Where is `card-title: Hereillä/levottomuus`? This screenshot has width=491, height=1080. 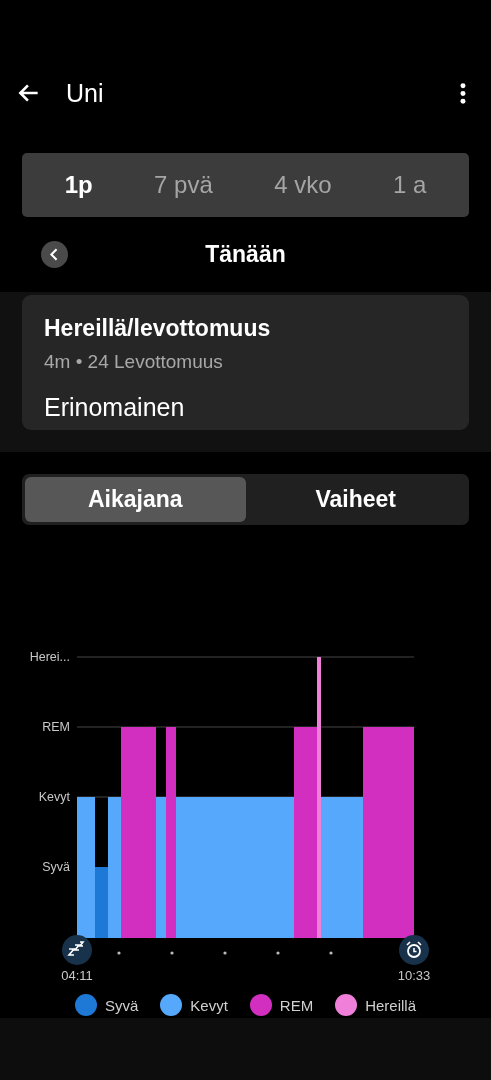
card-title: Hereillä/levottomuus is located at coordinates (158, 328).